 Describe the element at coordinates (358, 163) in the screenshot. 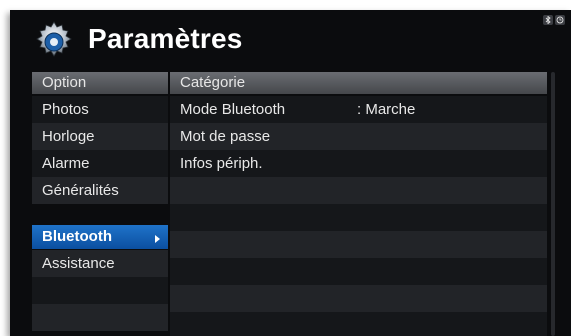

I see `setting-row-infos-periph: Infos périph.` at that location.